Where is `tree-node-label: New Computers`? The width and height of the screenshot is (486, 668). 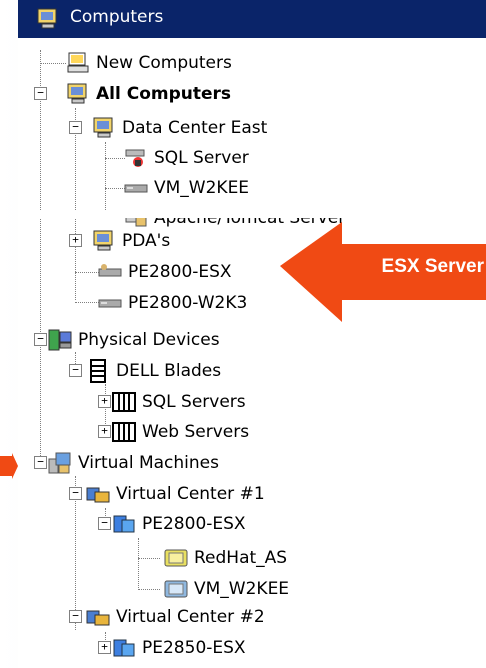 tree-node-label: New Computers is located at coordinates (164, 63).